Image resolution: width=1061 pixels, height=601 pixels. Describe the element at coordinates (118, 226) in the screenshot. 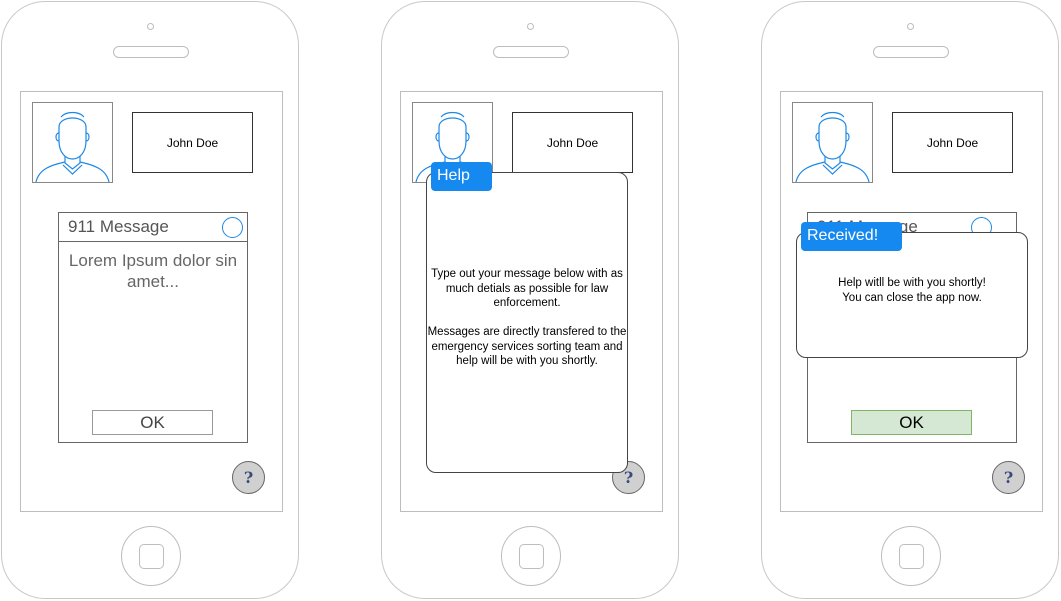

I see `message-panel-title: 911 Message` at that location.